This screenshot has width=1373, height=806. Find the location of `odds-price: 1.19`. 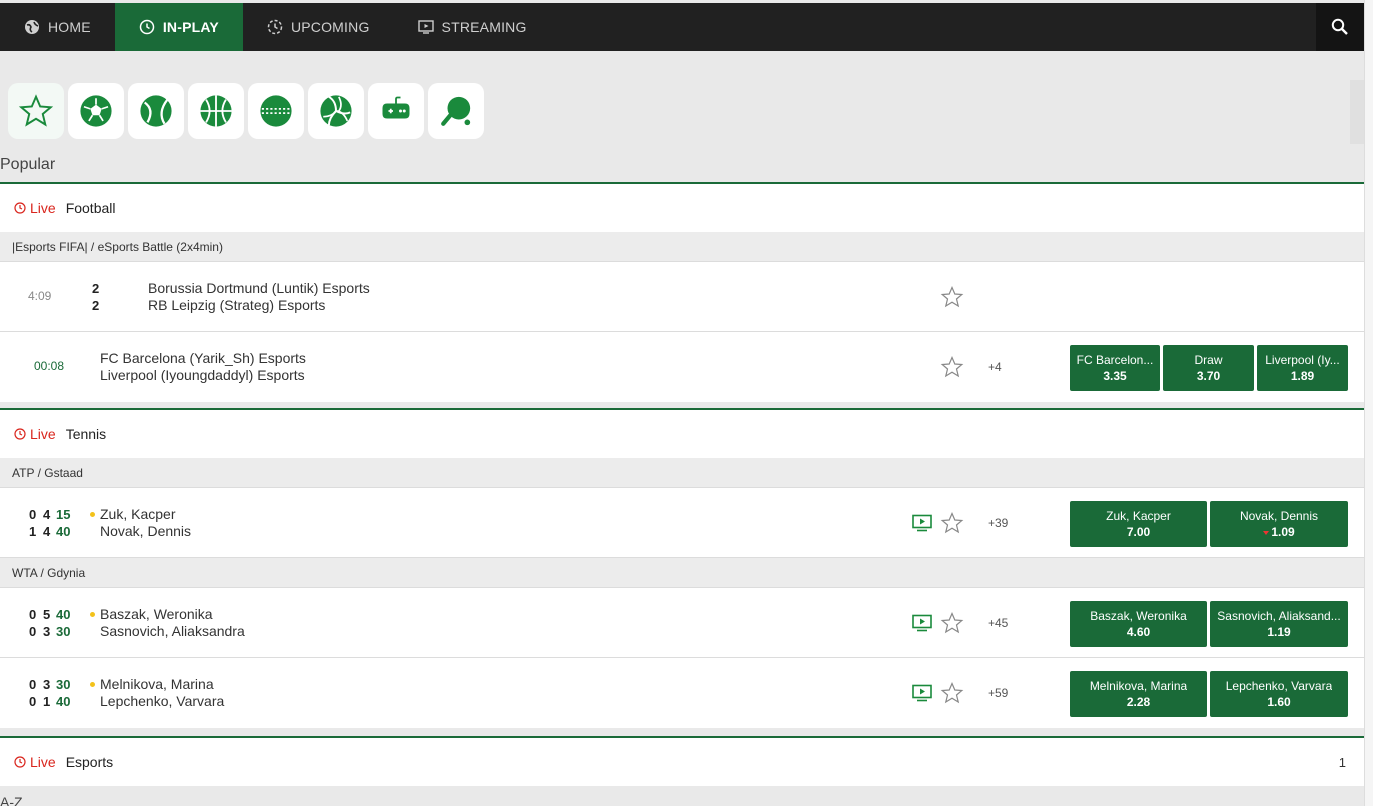

odds-price: 1.19 is located at coordinates (1279, 632).